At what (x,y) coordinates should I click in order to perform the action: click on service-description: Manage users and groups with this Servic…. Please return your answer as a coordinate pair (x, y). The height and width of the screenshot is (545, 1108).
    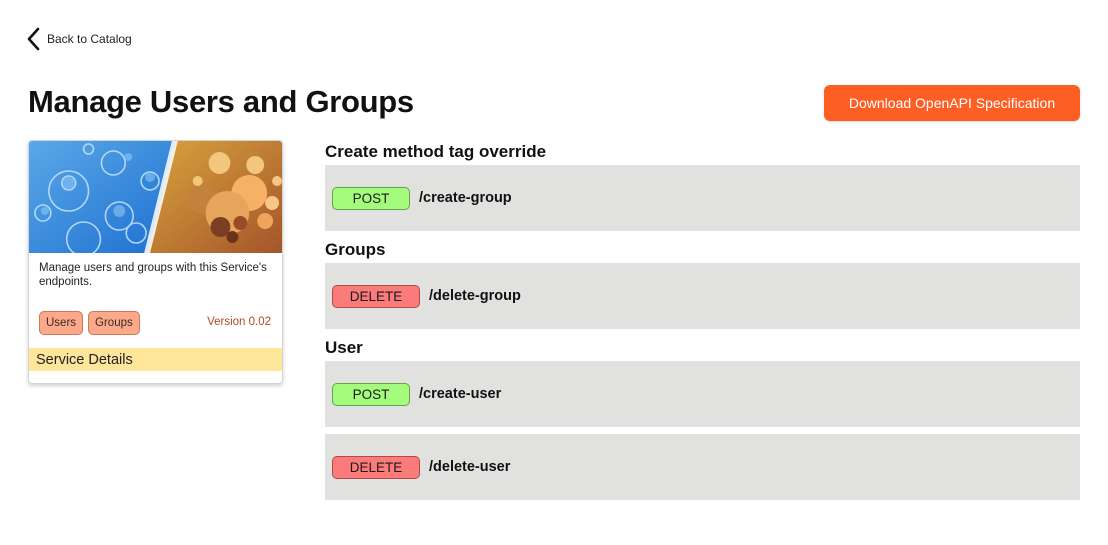
    Looking at the image, I should click on (153, 275).